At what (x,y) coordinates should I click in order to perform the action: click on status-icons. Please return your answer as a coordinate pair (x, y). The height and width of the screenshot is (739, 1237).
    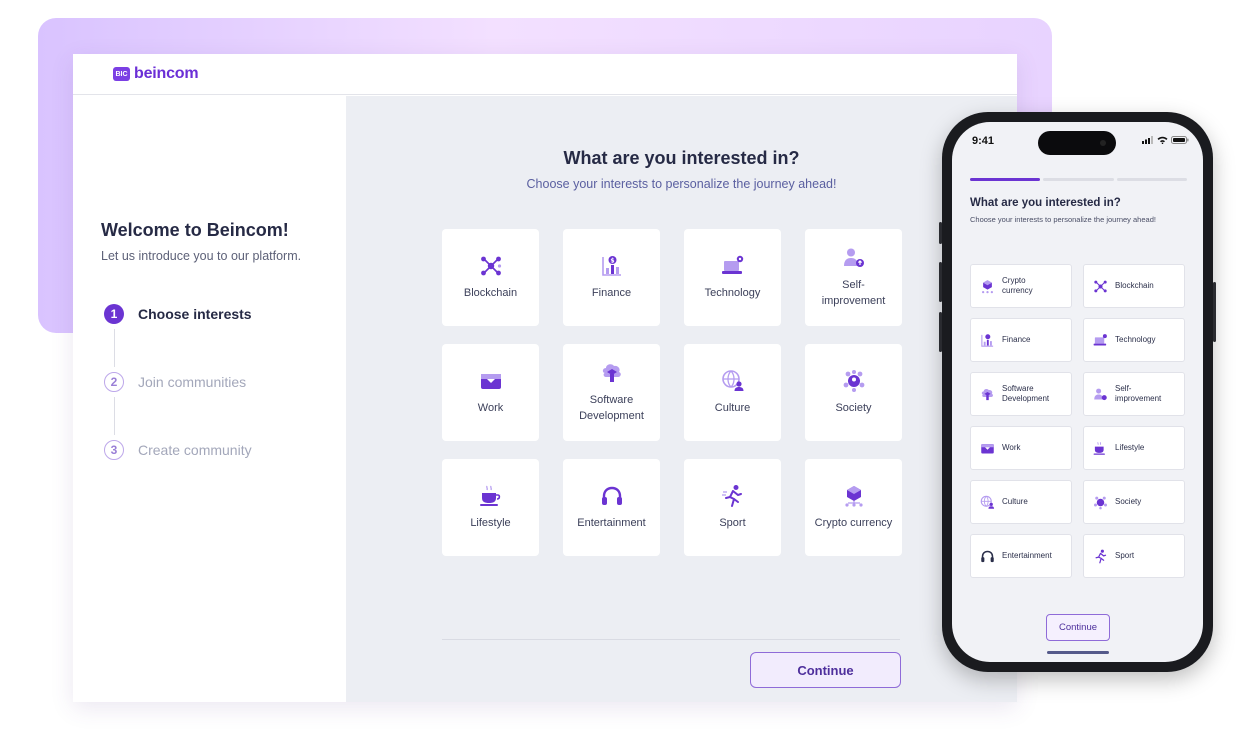
    Looking at the image, I should click on (1165, 140).